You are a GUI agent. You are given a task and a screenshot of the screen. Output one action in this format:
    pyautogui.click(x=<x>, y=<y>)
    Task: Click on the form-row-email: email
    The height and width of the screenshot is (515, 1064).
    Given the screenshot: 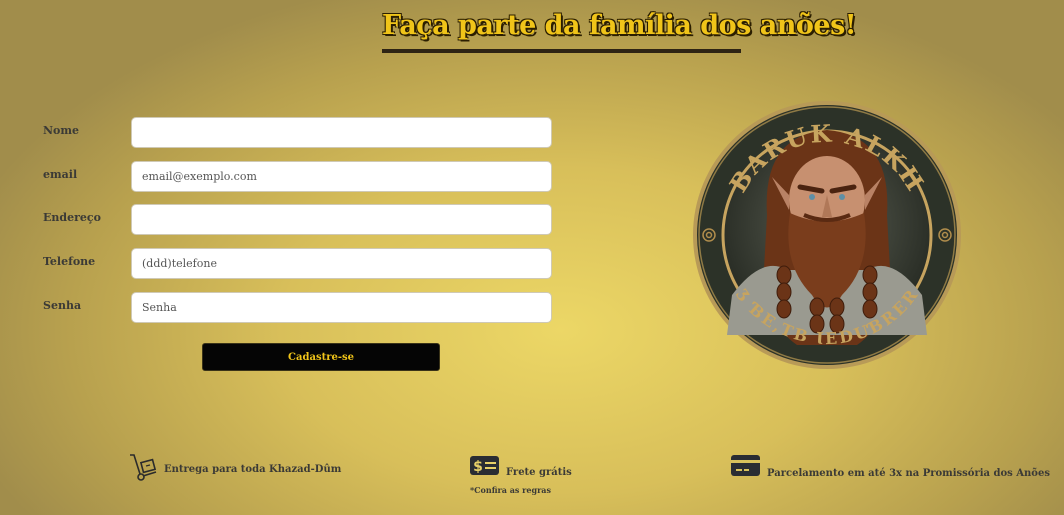 What is the action you would take?
    pyautogui.click(x=280, y=177)
    